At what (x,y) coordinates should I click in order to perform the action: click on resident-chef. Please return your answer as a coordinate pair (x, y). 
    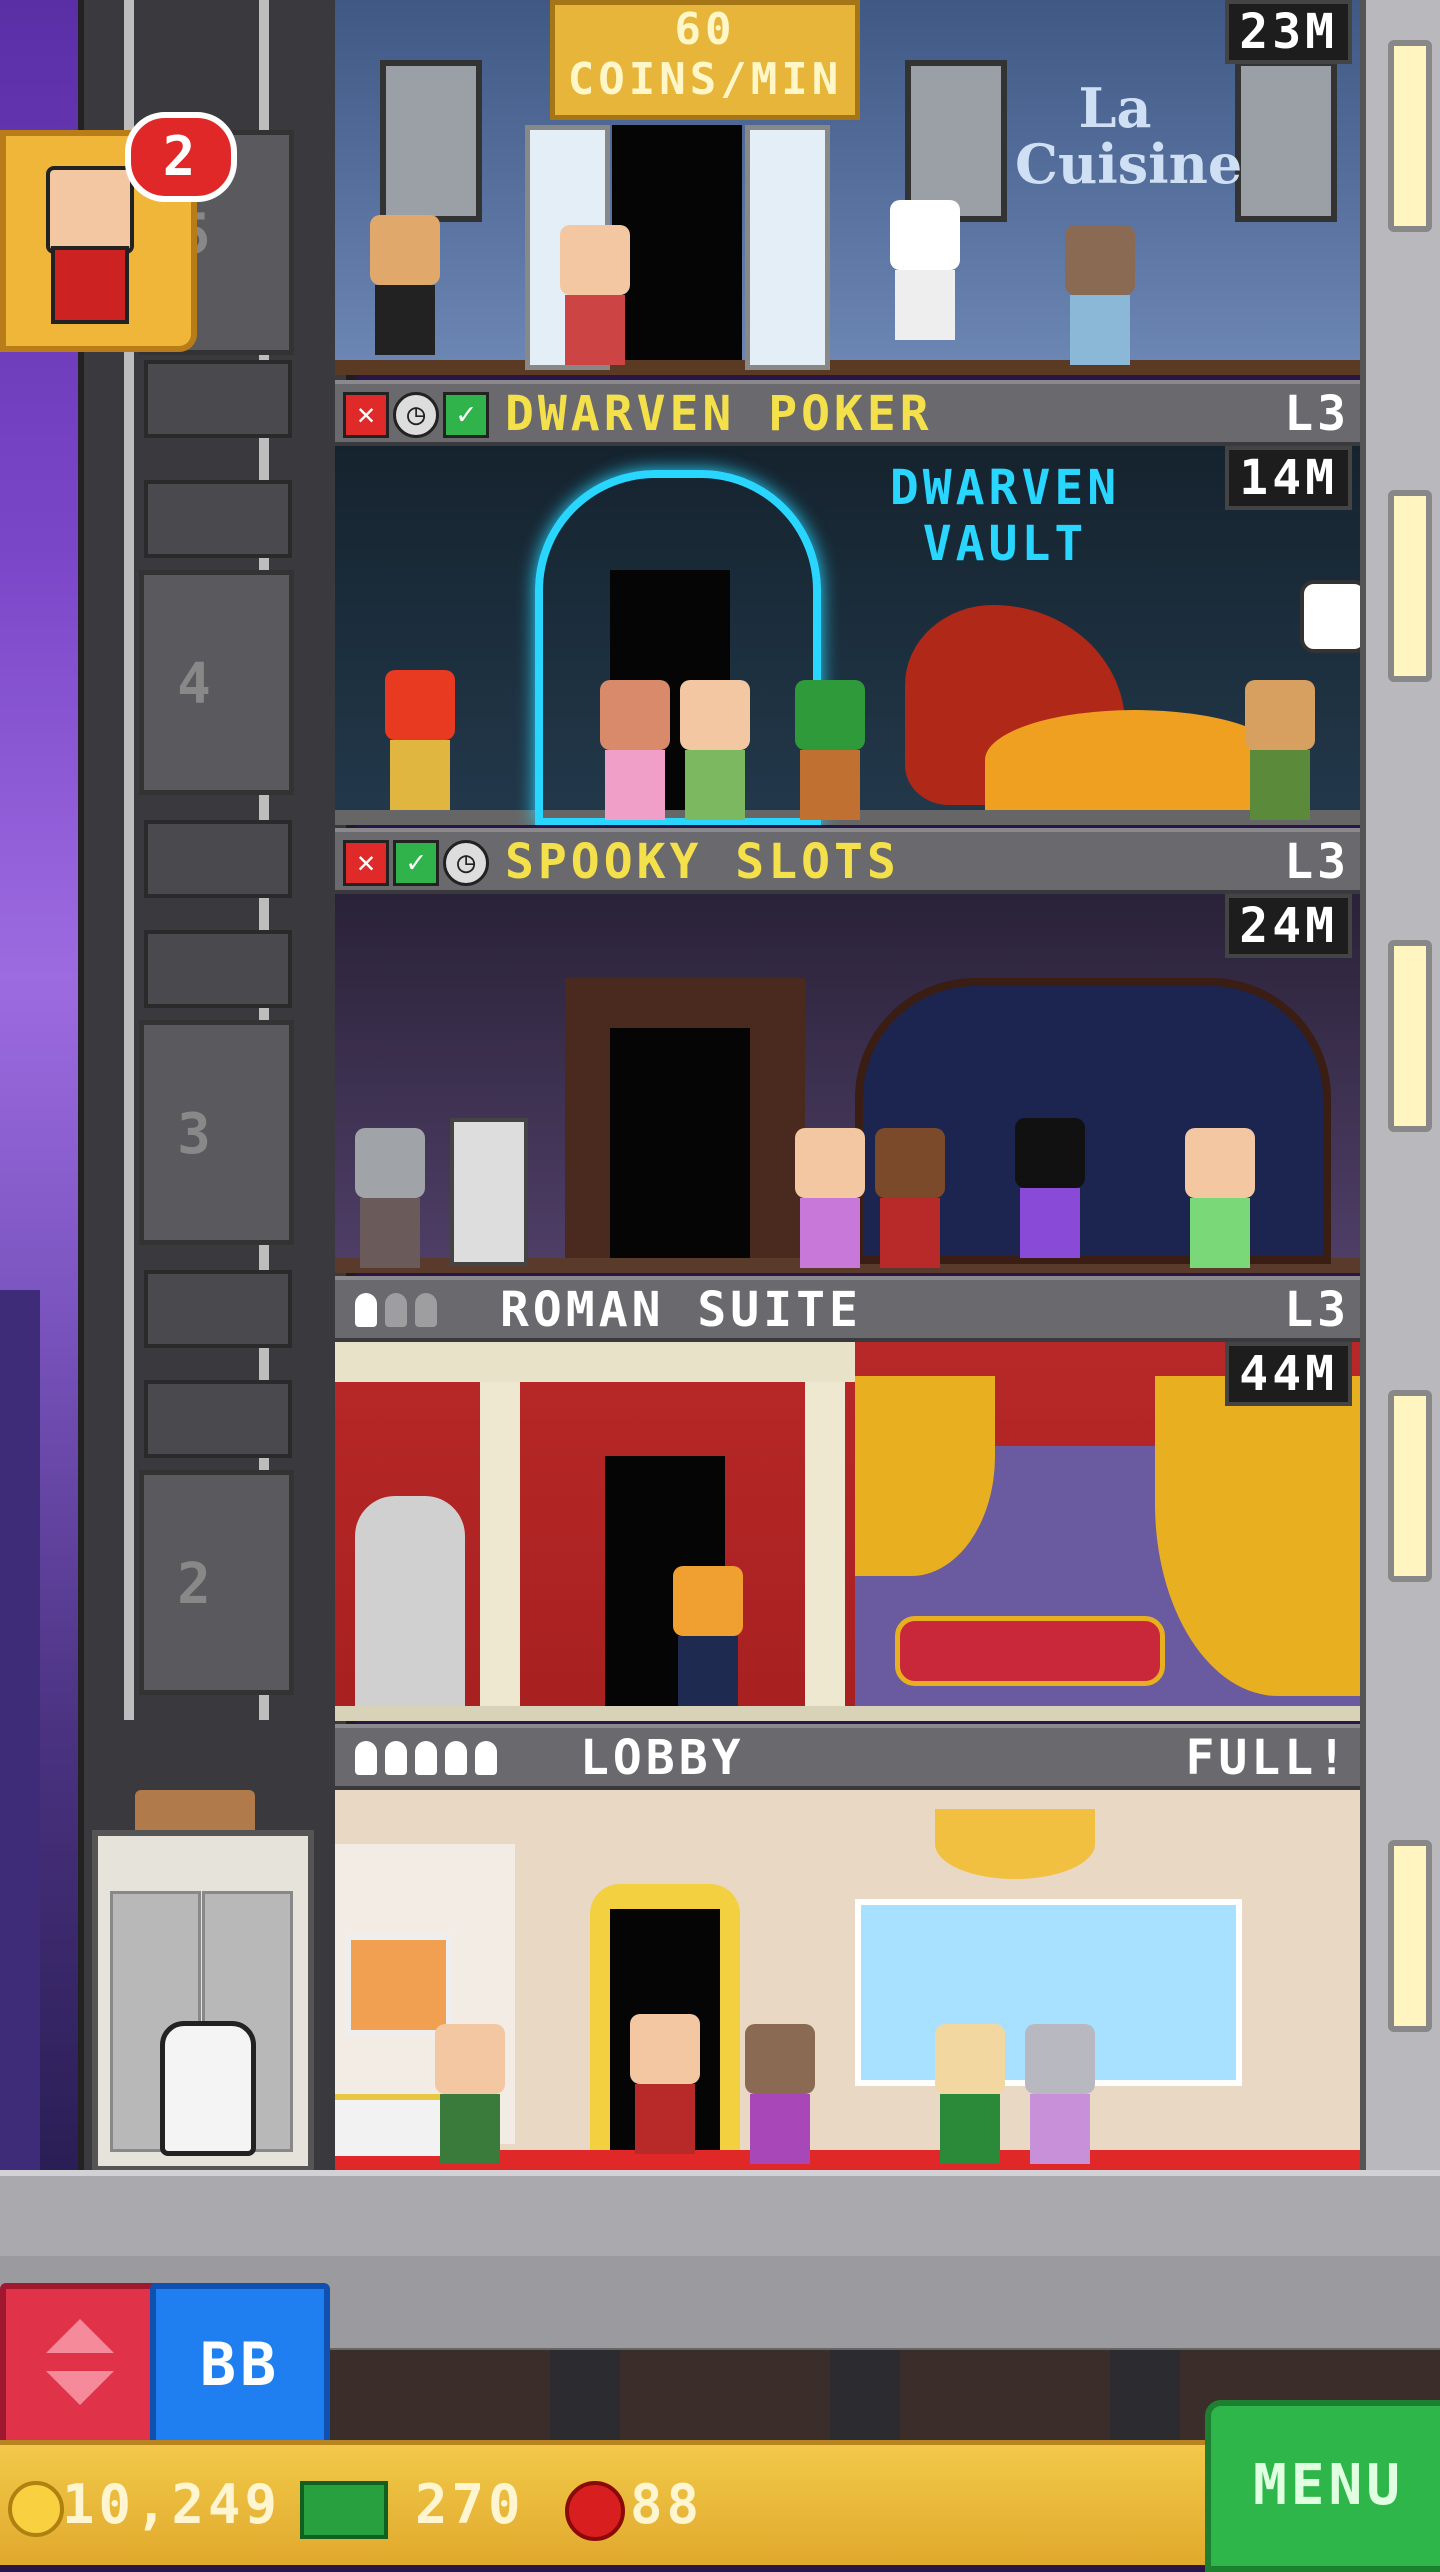
    Looking at the image, I should click on (925, 270).